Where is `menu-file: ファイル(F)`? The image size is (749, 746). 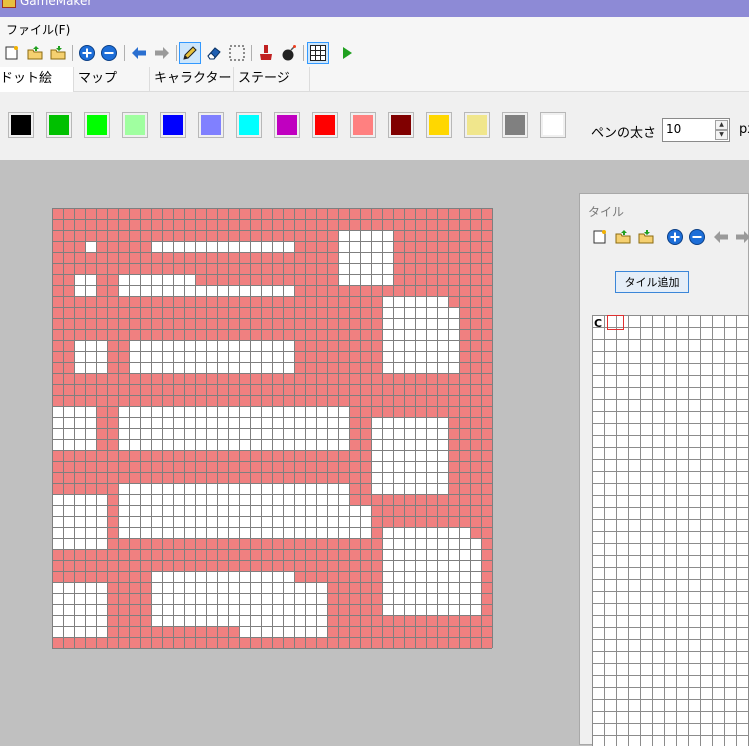
menu-file: ファイル(F) is located at coordinates (38, 29).